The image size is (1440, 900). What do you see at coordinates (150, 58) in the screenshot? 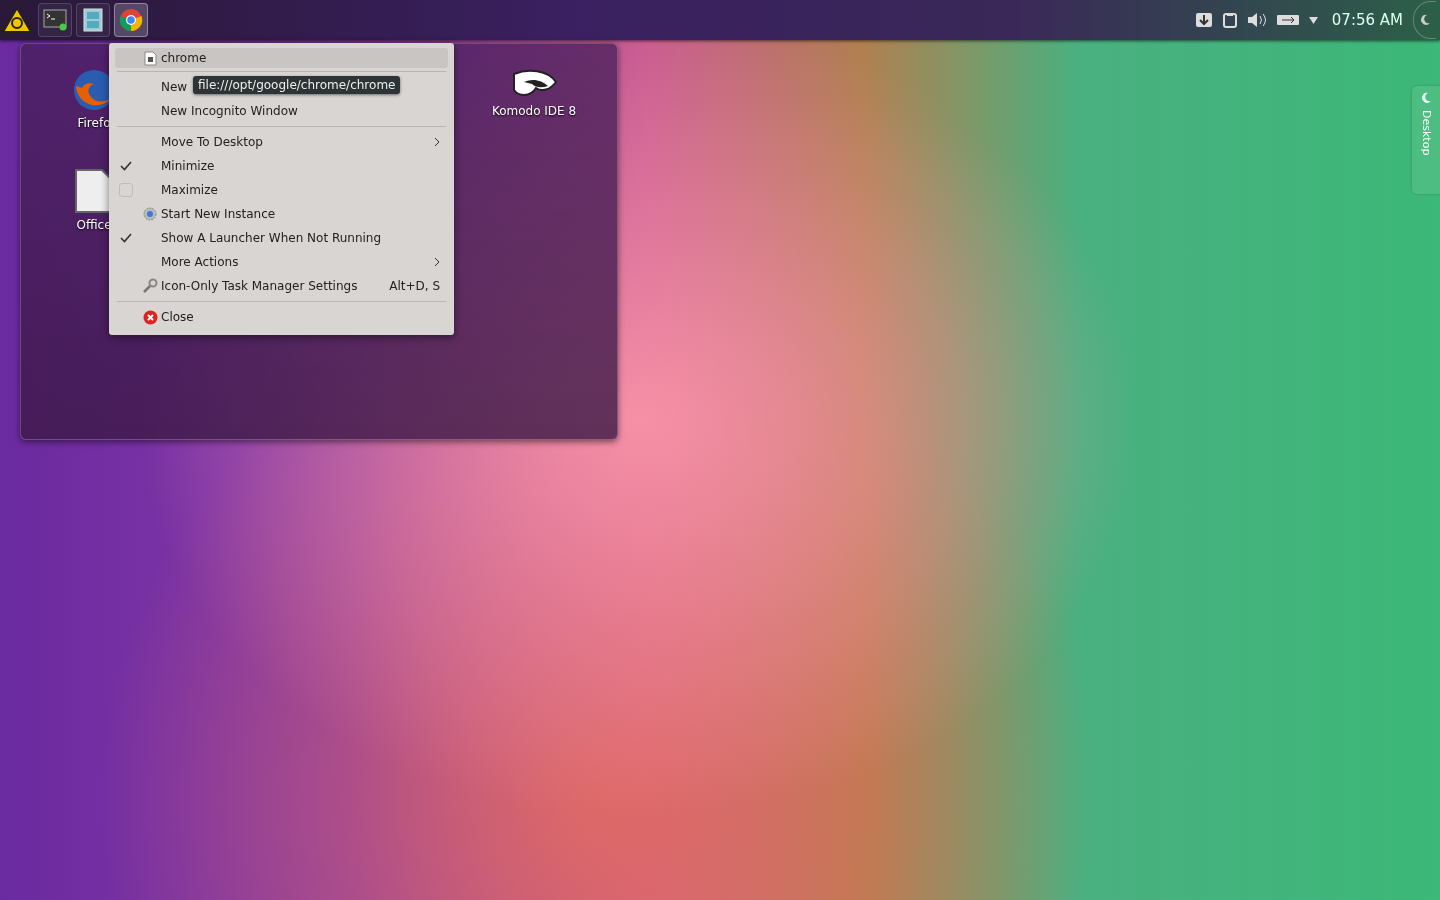
I see `app-icon` at bounding box center [150, 58].